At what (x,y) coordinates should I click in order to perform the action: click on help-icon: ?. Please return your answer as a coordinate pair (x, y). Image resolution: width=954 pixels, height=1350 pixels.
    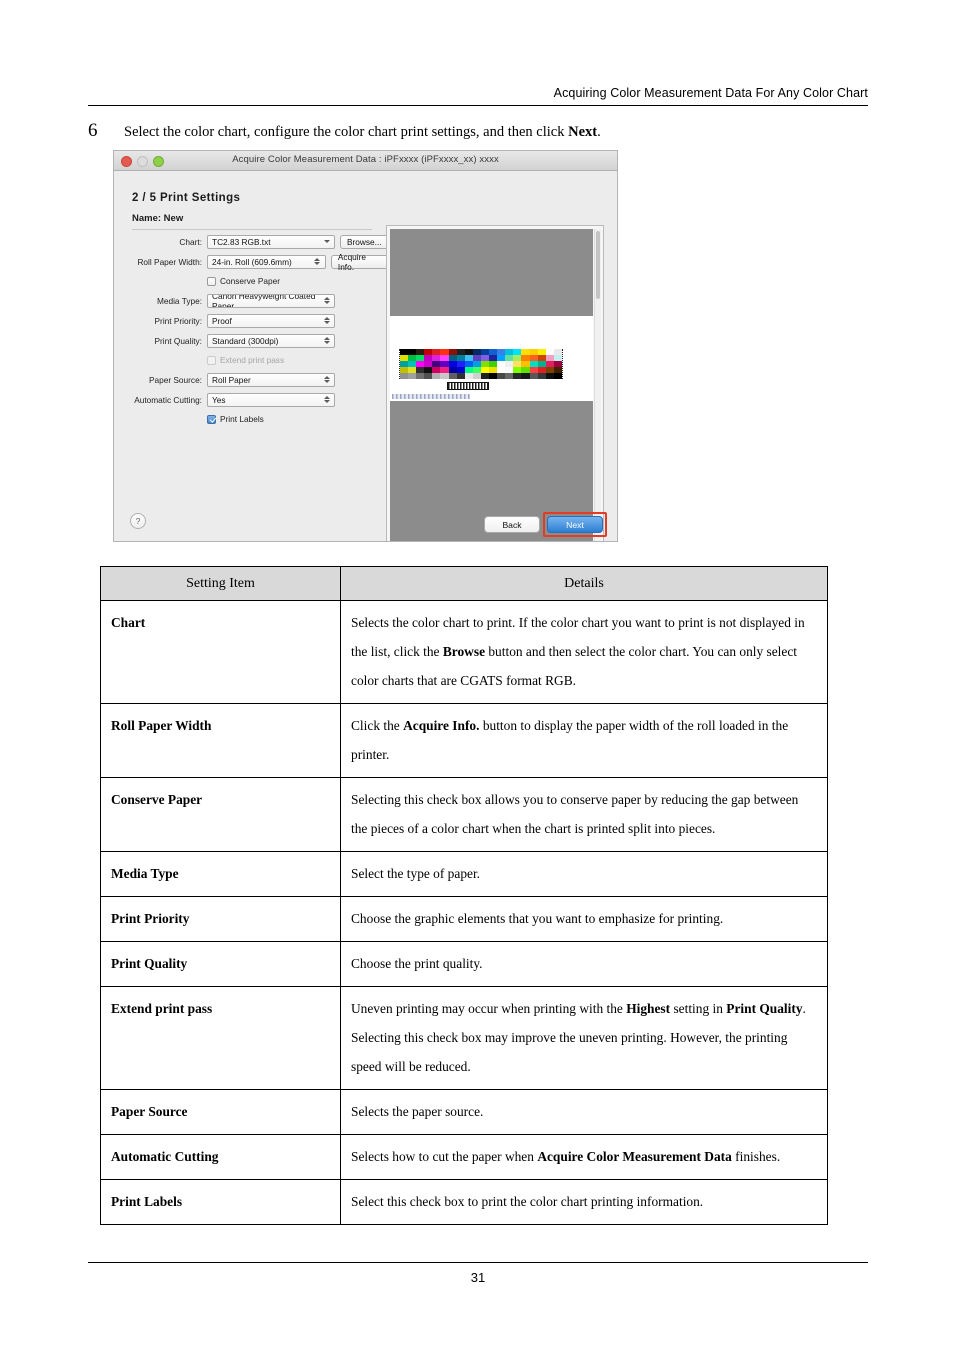
    Looking at the image, I should click on (138, 521).